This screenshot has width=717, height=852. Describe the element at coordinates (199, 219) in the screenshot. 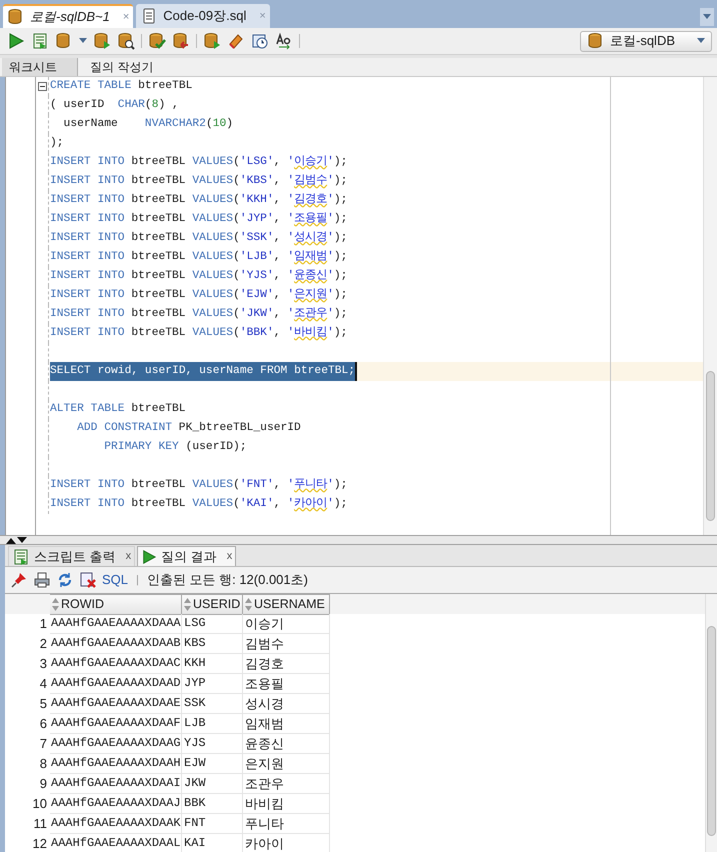

I see `code-line: INSERT INTO btreeTBL VALUES('JYP', '조용필');` at that location.